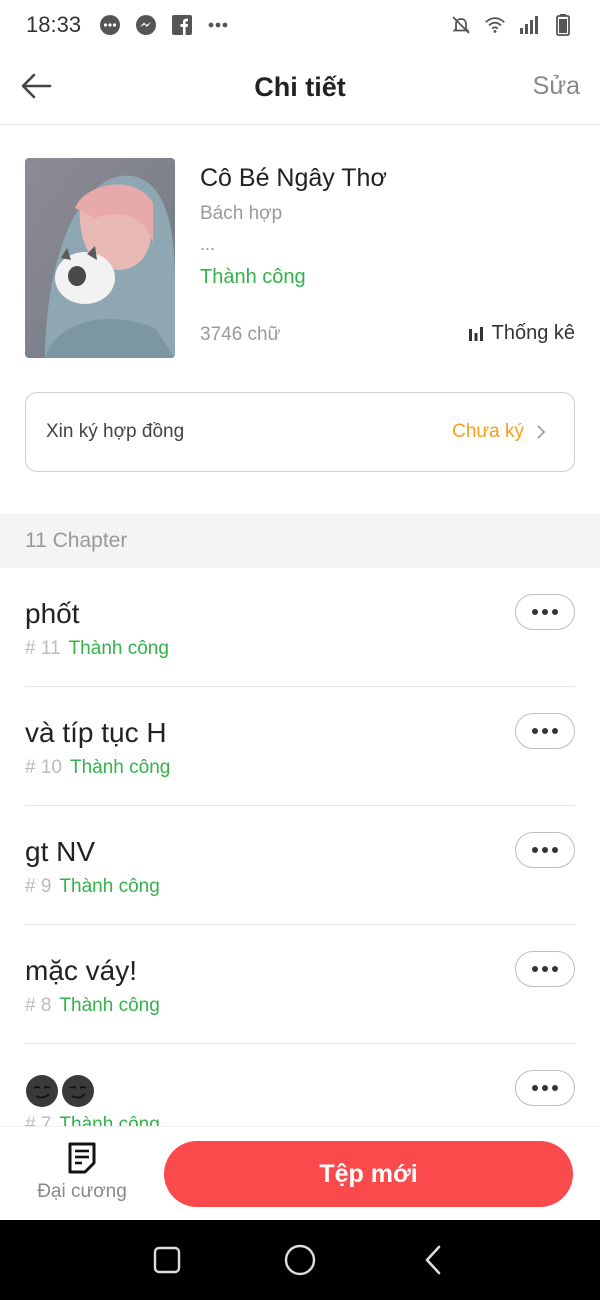 The width and height of the screenshot is (600, 1300). I want to click on notes-icon, so click(82, 1158).